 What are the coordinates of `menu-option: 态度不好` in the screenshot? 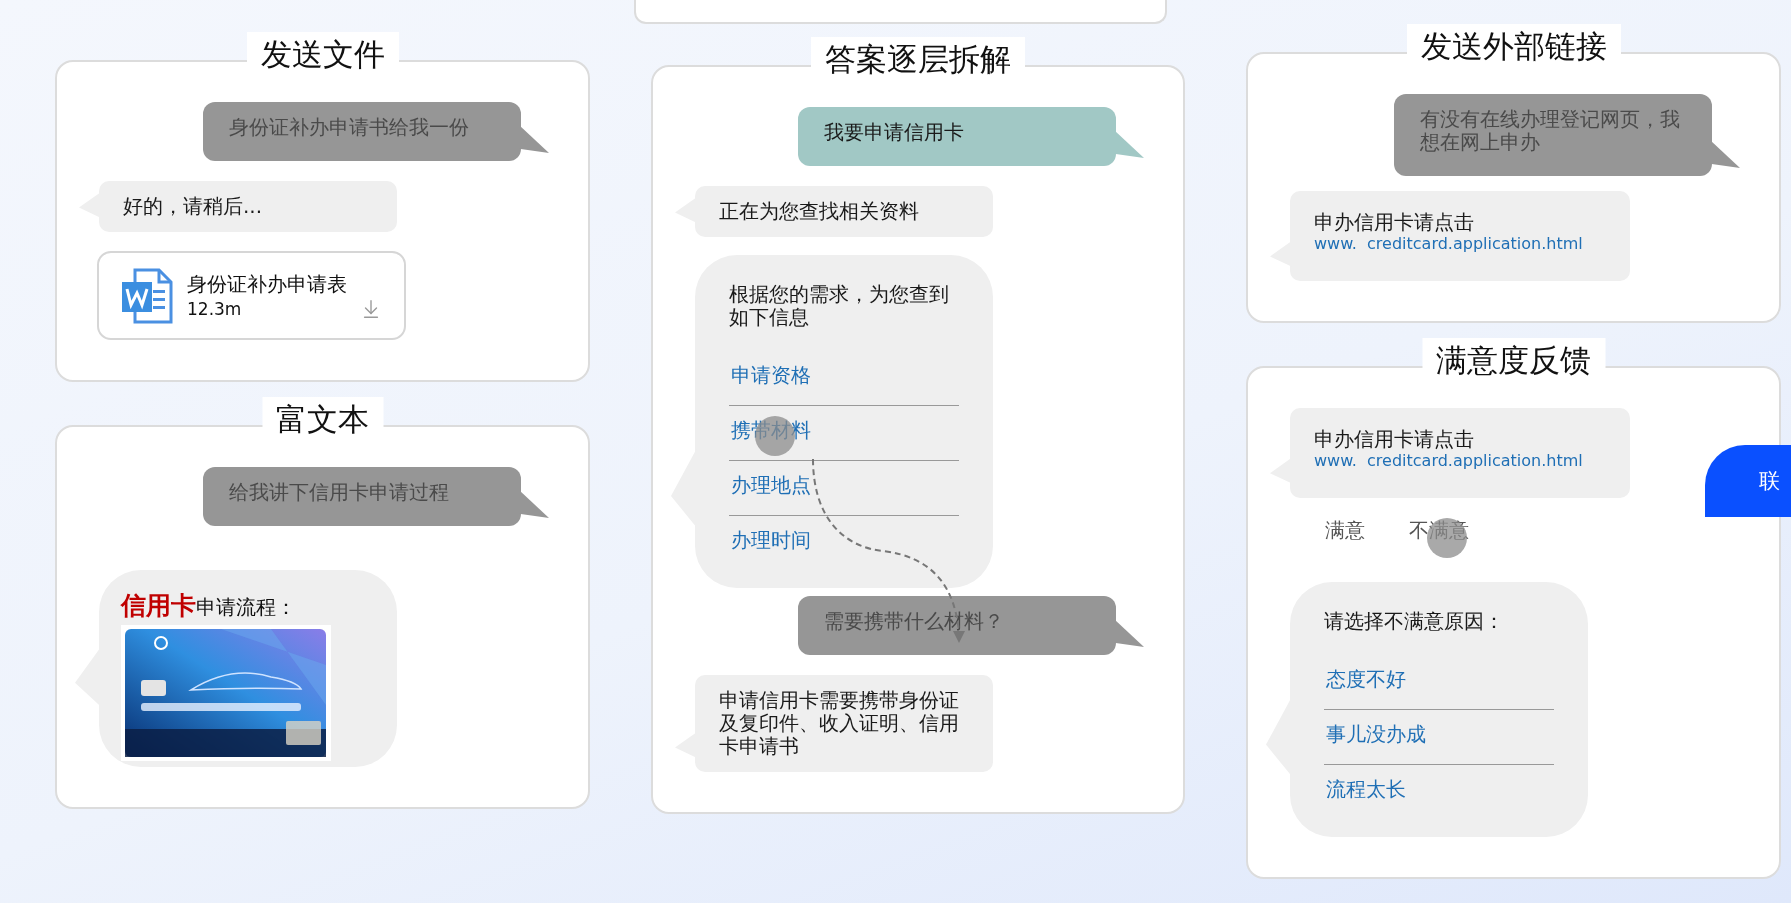 It's located at (1439, 682).